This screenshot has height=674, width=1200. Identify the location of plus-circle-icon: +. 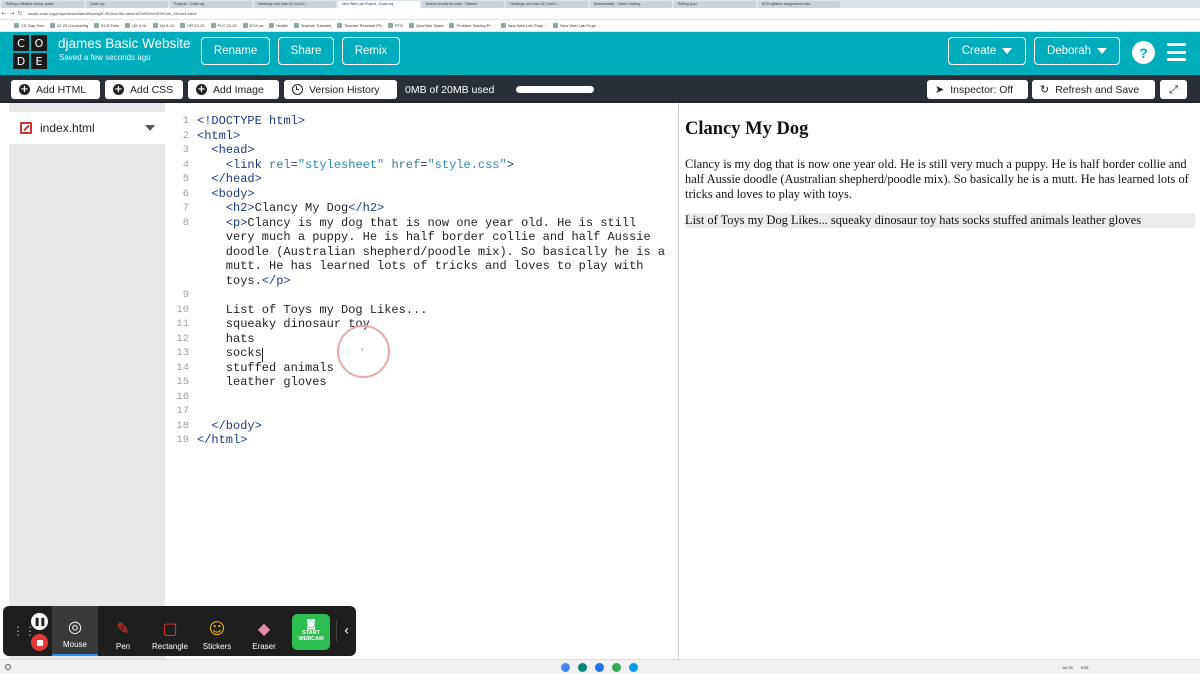
(24, 89).